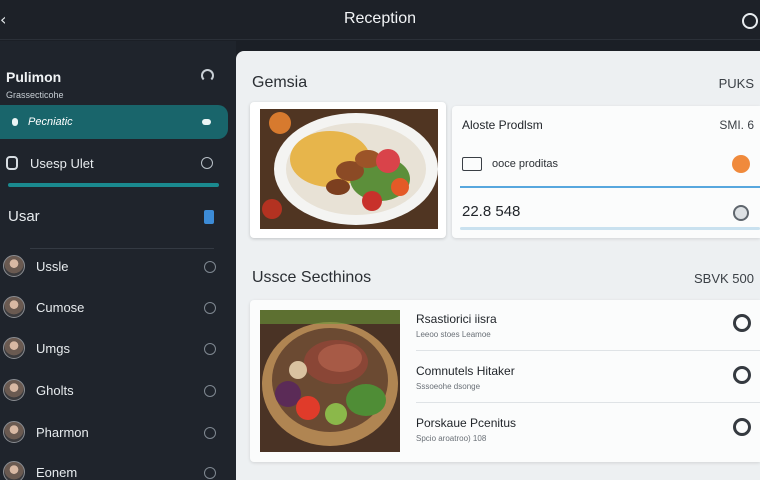  What do you see at coordinates (588, 324) in the screenshot?
I see `list-item: Rsastiorici iisra Leeoo stoes Leamoe` at bounding box center [588, 324].